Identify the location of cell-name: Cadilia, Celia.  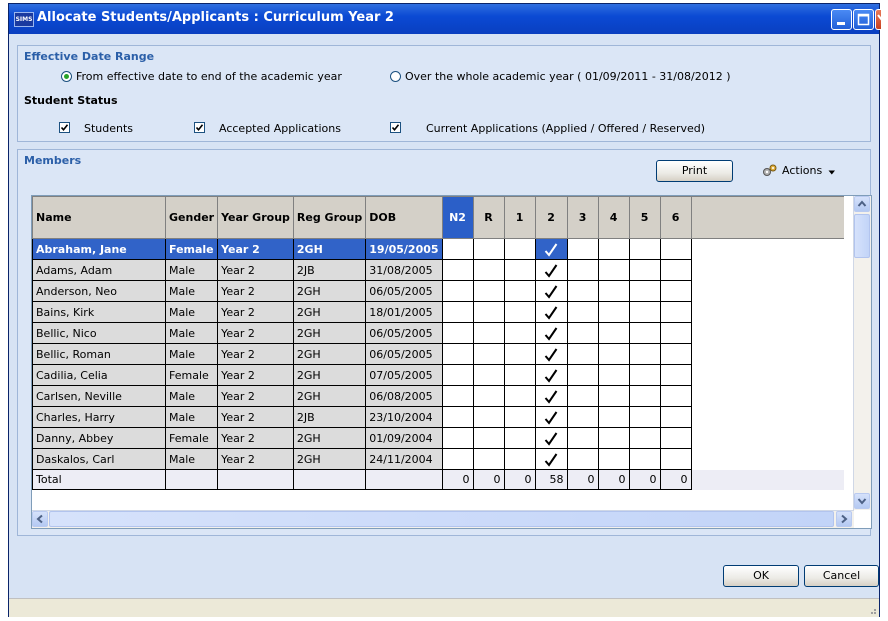
(99, 375).